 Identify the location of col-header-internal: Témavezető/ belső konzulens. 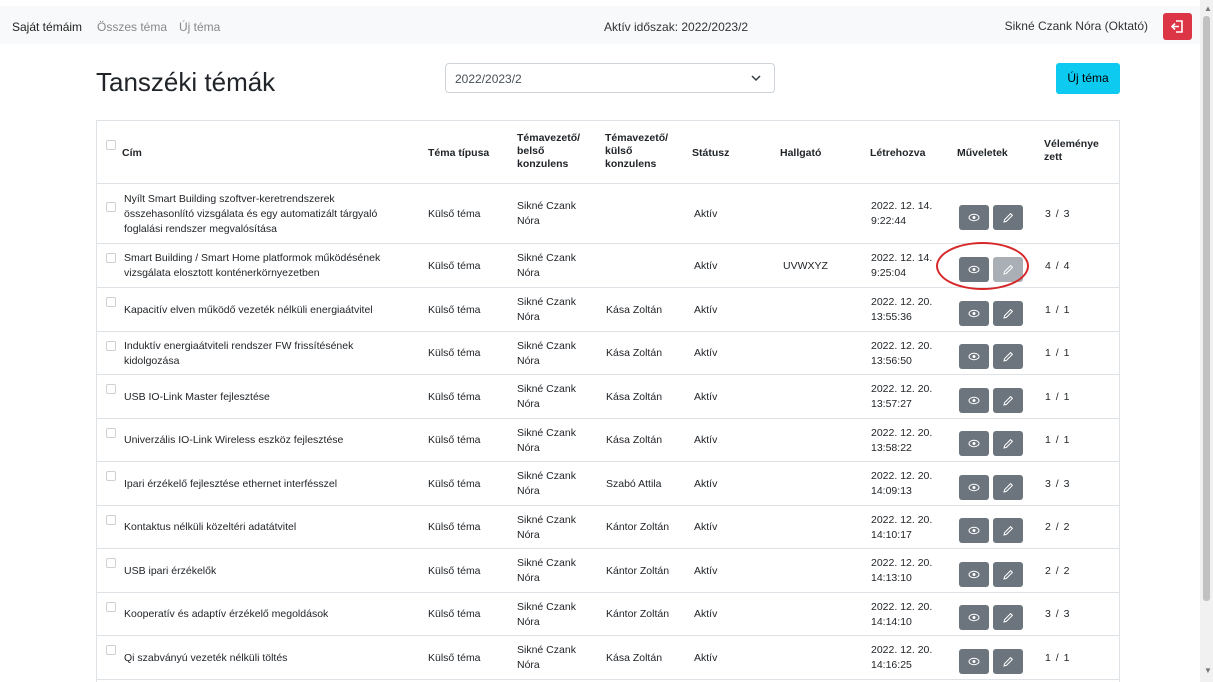
(548, 151).